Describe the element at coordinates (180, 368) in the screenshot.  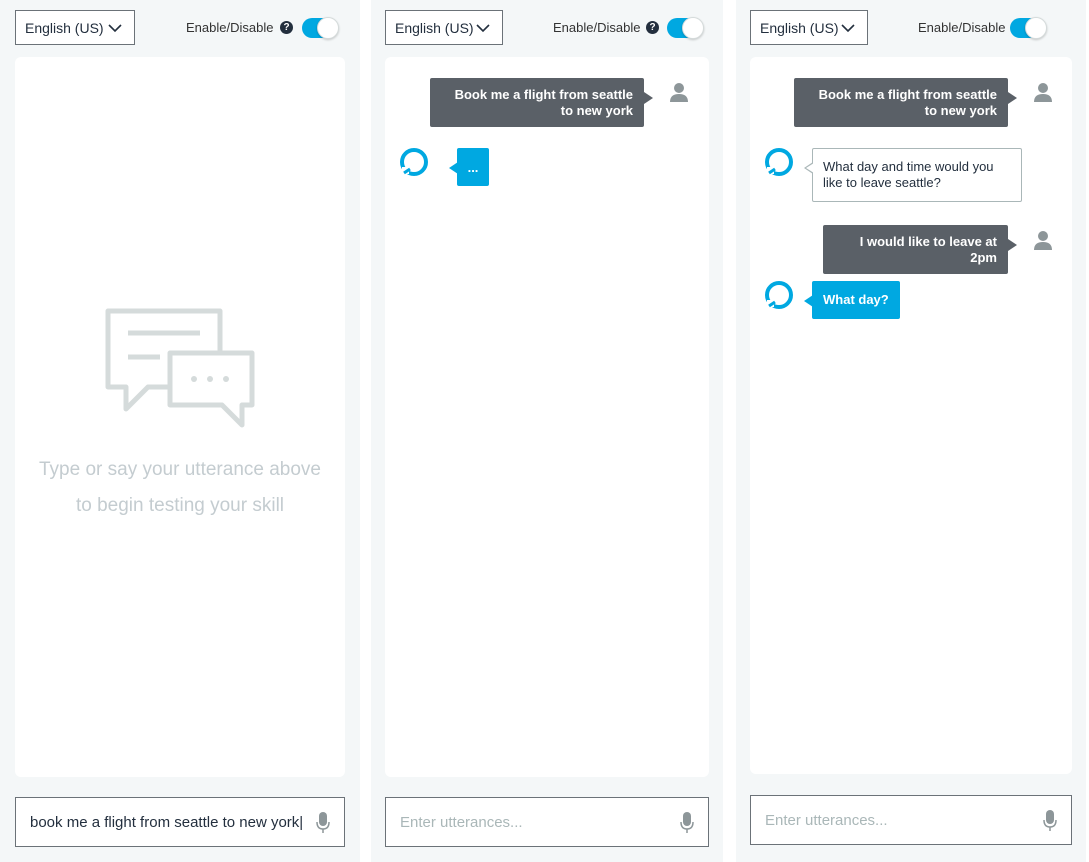
I see `chat-bubbles-icon` at that location.